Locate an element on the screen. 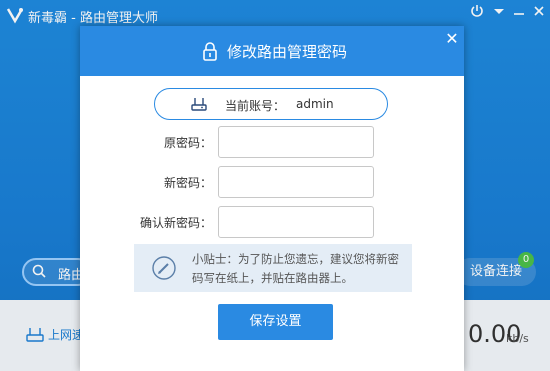 The image size is (550, 371). confirm-password-label: 确认新密码： is located at coordinates (175, 223).